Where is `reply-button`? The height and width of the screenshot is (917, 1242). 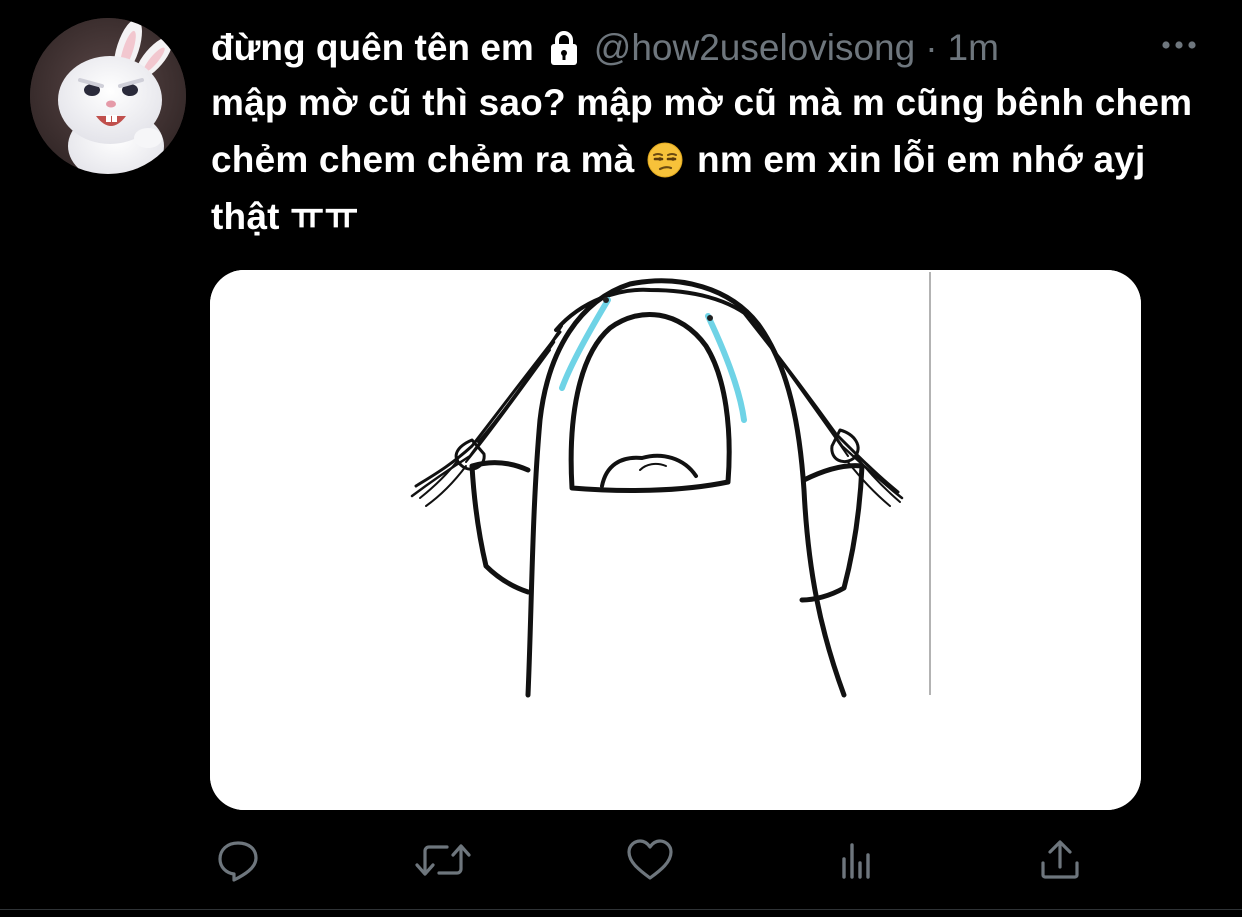
reply-button is located at coordinates (238, 860).